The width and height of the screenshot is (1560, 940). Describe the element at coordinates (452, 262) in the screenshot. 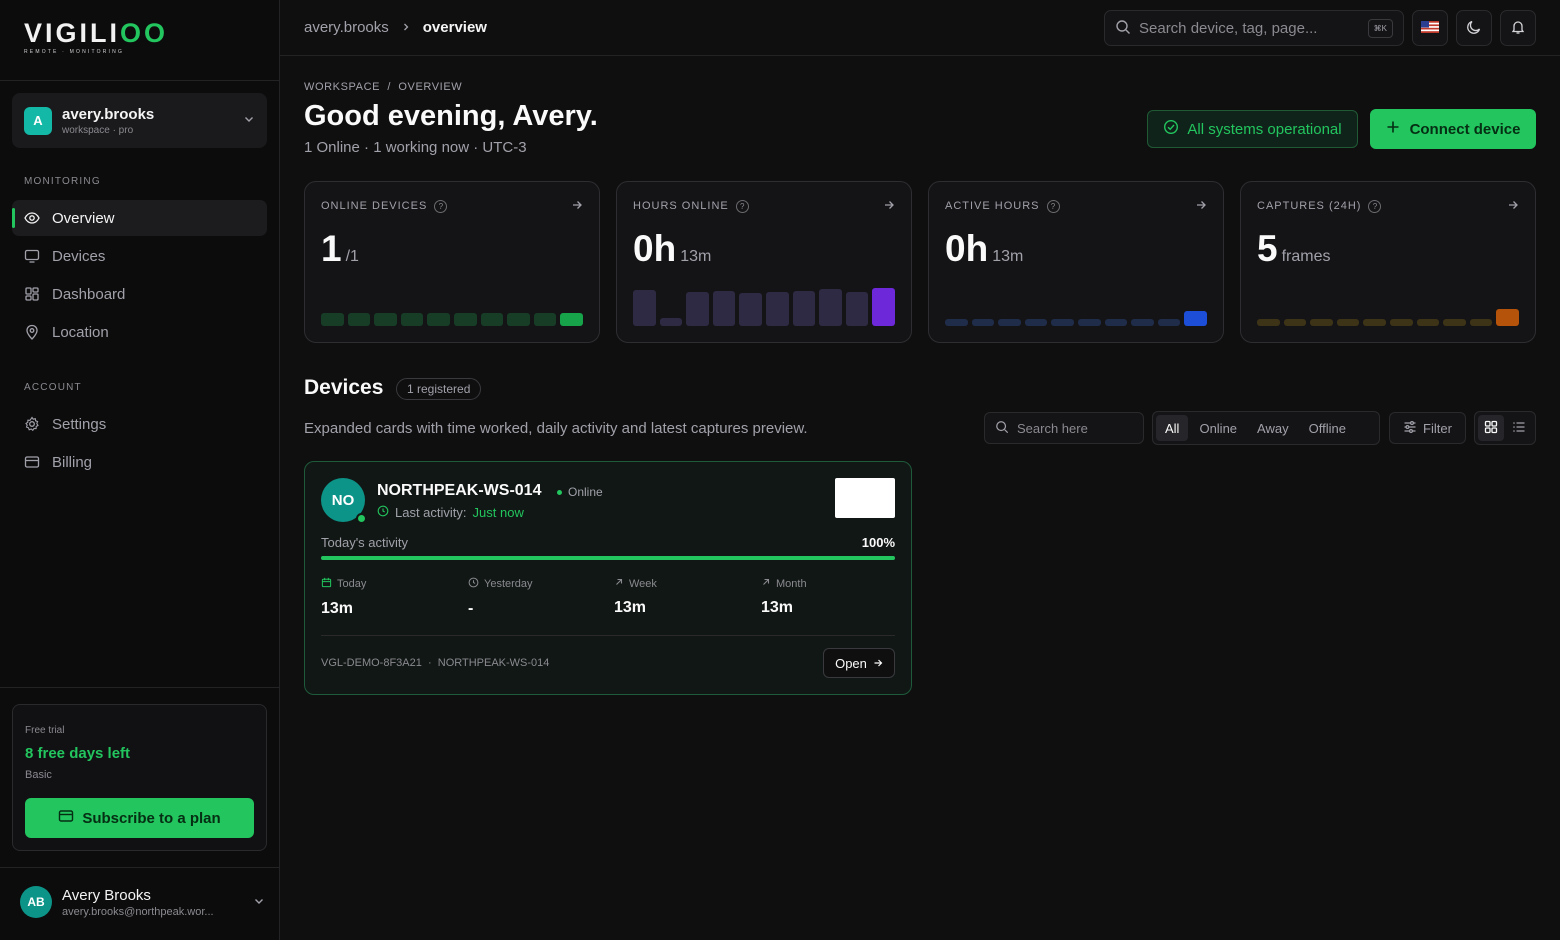

I see `stat-card-online-devices: ONLINE DEVICES? 1/1` at that location.